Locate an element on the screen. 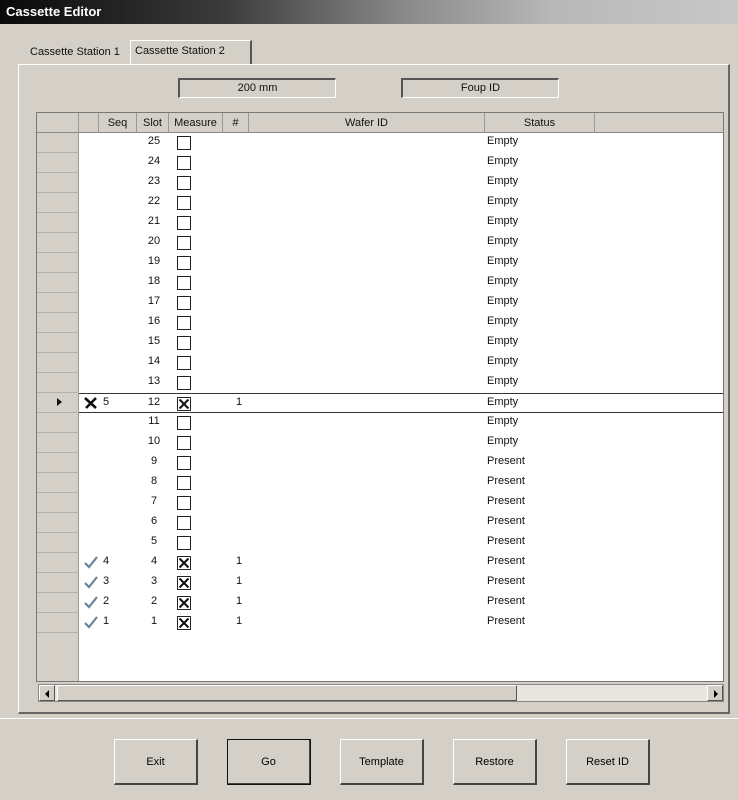 The height and width of the screenshot is (800, 738). table-row: 13 Empty is located at coordinates (401, 383).